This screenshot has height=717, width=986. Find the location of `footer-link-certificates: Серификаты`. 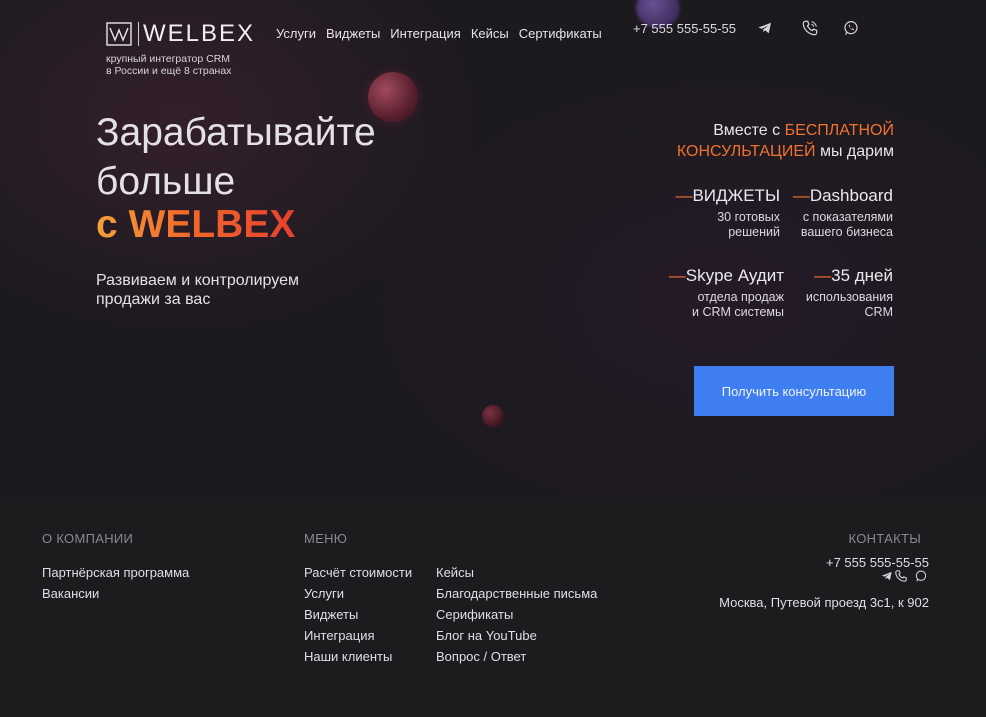

footer-link-certificates: Серификаты is located at coordinates (474, 614).